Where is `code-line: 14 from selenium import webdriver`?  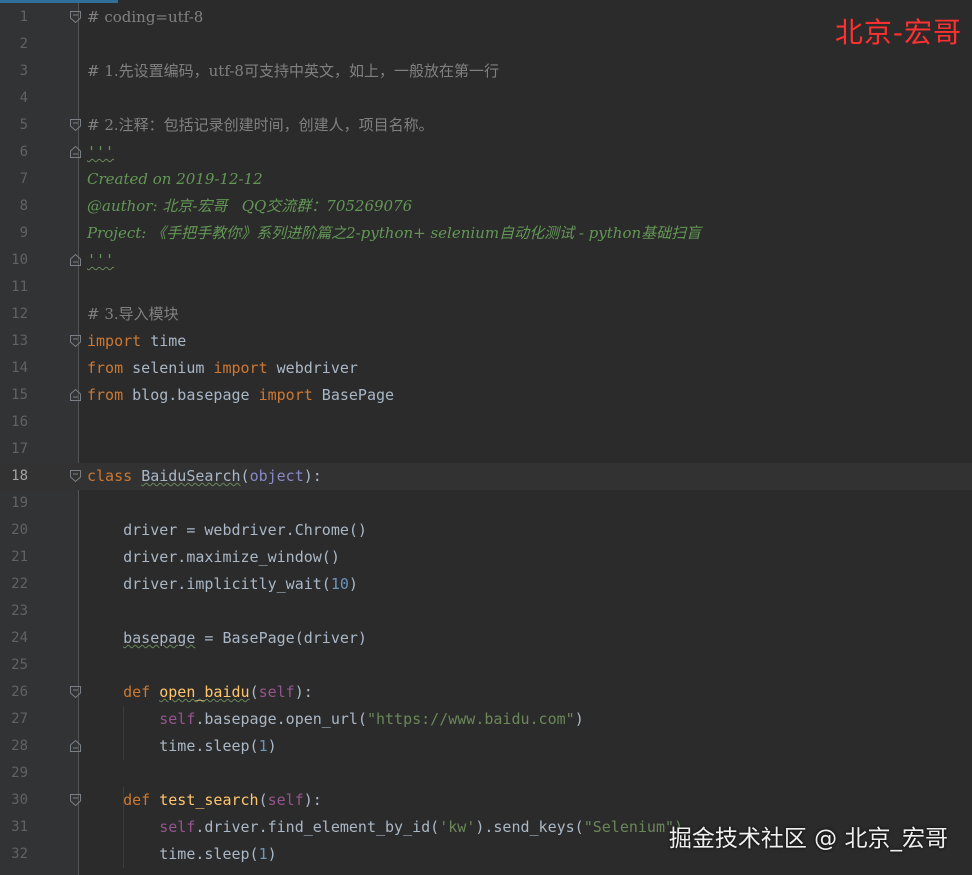 code-line: 14 from selenium import webdriver is located at coordinates (486, 368).